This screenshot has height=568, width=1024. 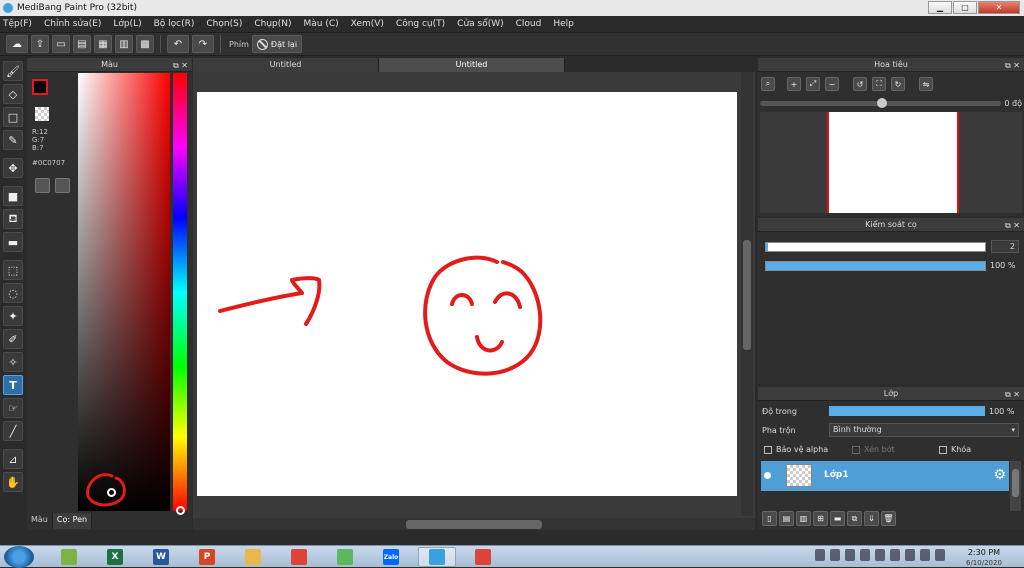 I want to click on rotation-slider, so click(x=880, y=103).